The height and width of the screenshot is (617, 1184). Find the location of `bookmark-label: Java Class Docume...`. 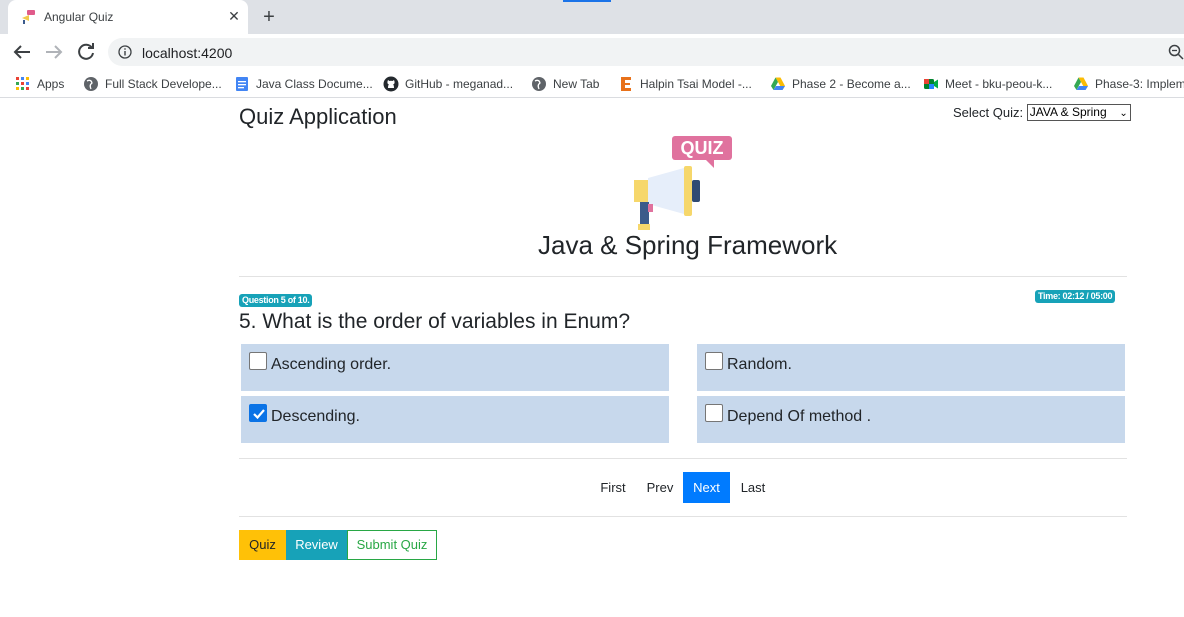

bookmark-label: Java Class Docume... is located at coordinates (314, 84).